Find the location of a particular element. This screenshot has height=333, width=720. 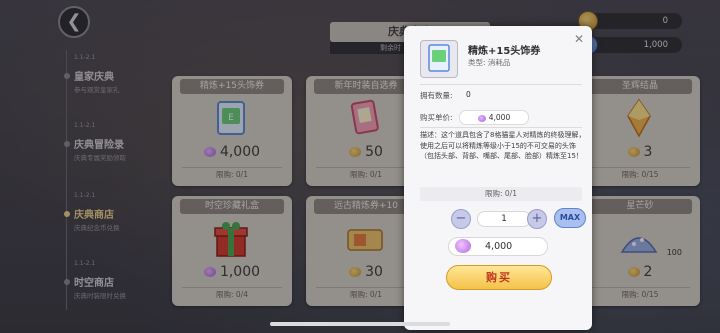

unit-price-value: 4,000 is located at coordinates (499, 117).